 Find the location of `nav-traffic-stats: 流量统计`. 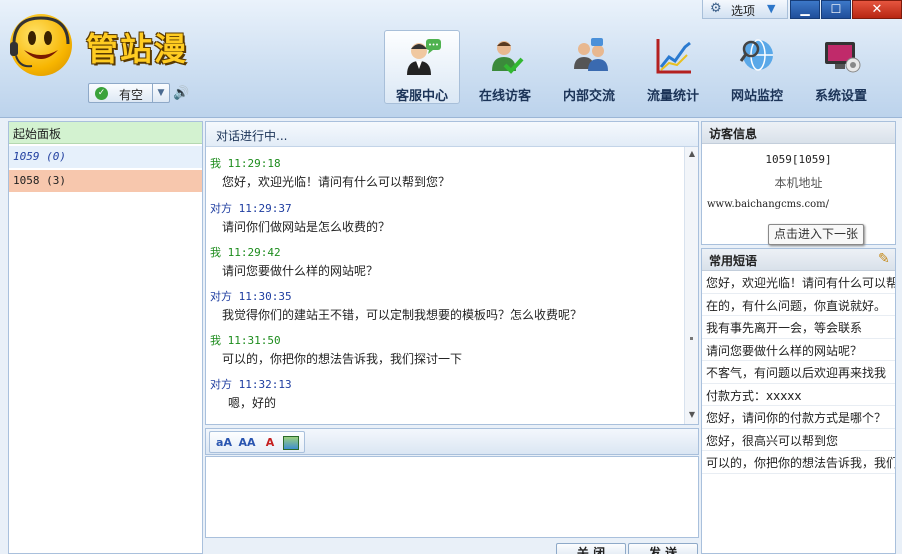

nav-traffic-stats: 流量统计 is located at coordinates (673, 67).